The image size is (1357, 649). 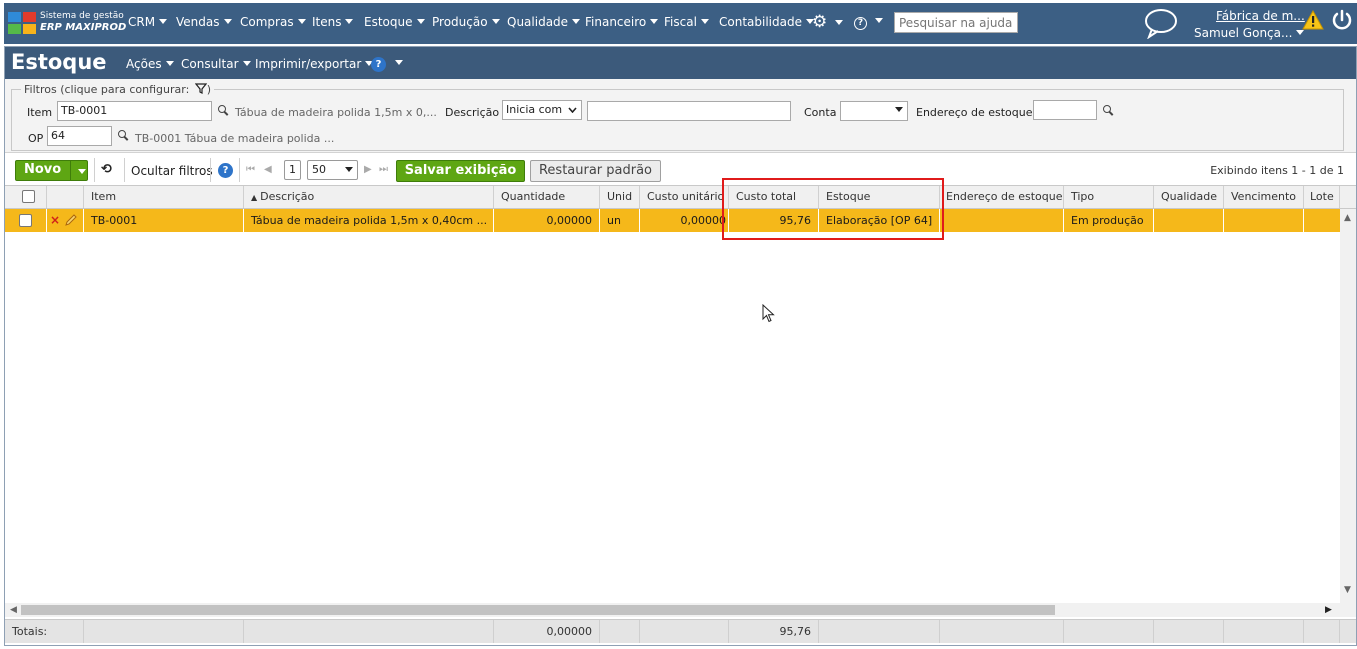 I want to click on totals-row: Totais: 0,00000 95,76, so click(x=680, y=631).